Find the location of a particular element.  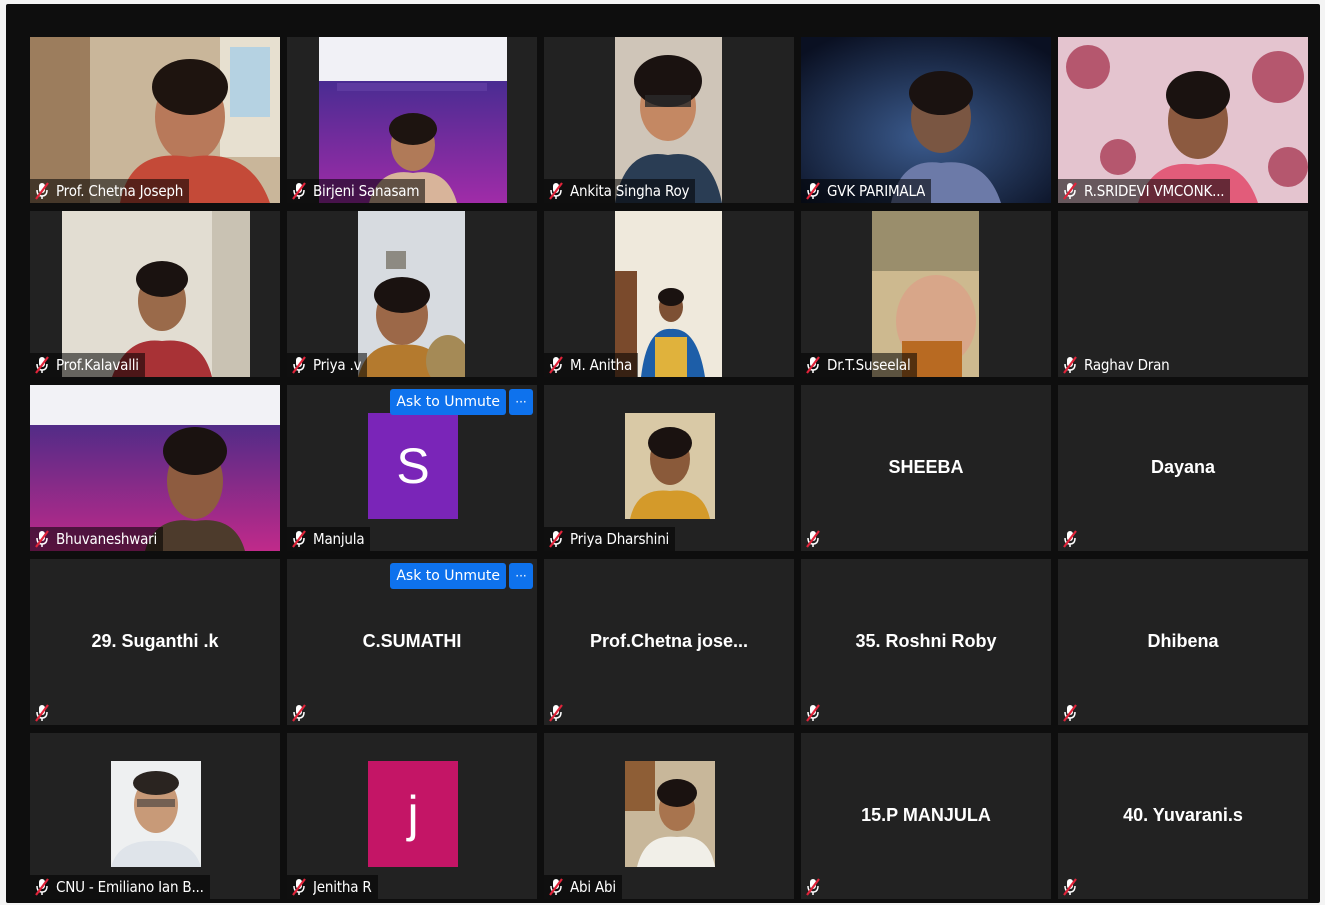

name-bar: Manjula is located at coordinates (329, 539).